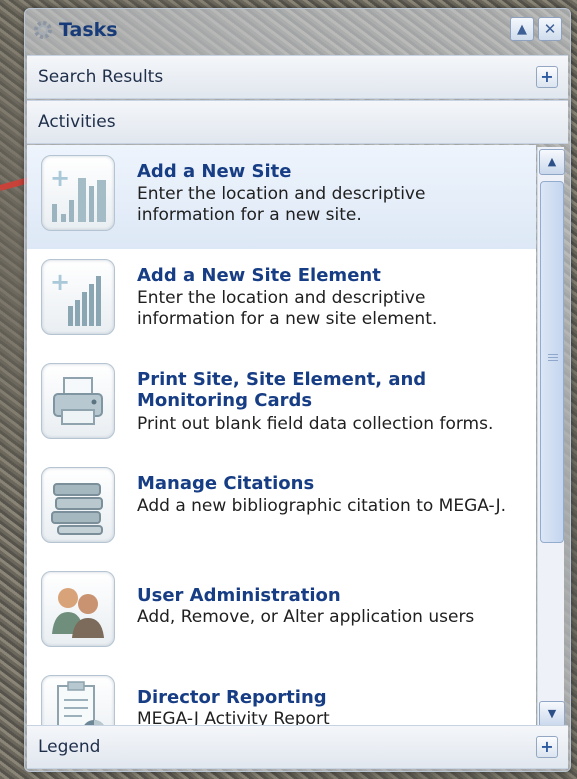  What do you see at coordinates (297, 29) in the screenshot?
I see `title-bar: Tasks ▲ ✕` at bounding box center [297, 29].